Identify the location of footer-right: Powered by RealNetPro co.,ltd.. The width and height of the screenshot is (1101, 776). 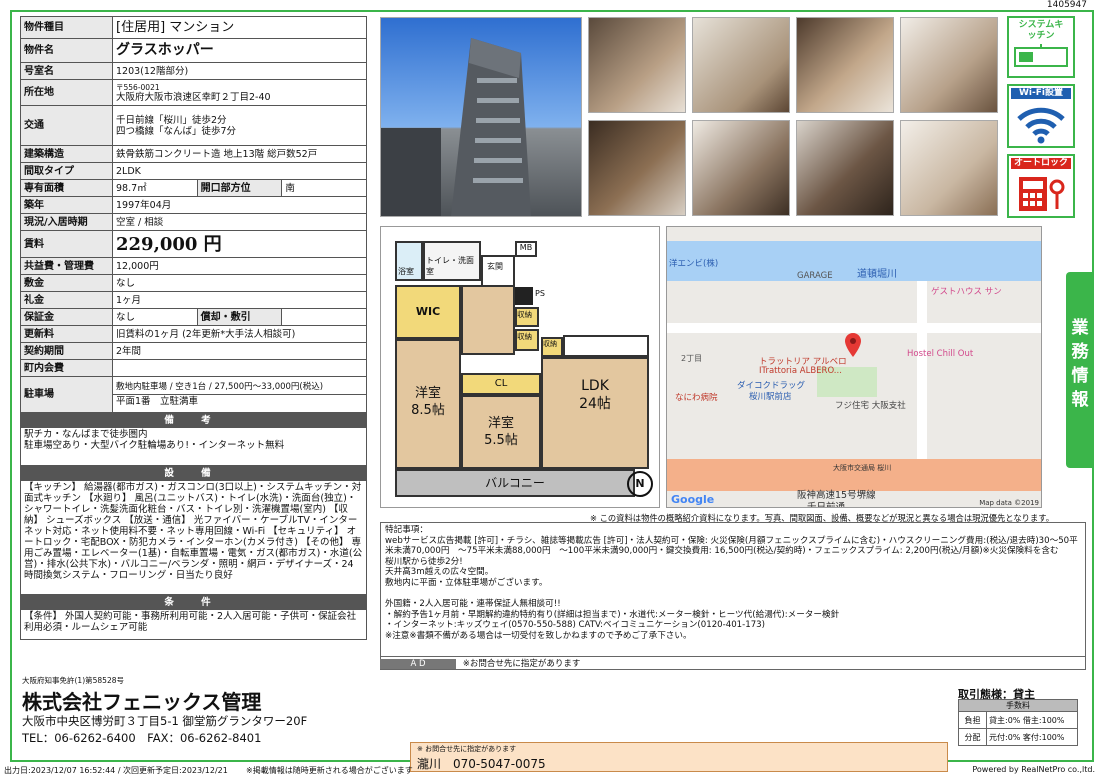
(1033, 769).